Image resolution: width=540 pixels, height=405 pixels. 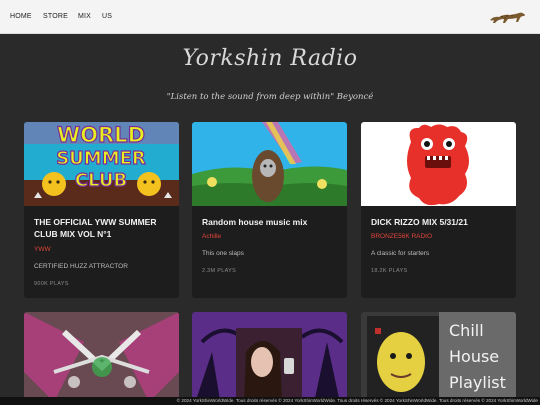 I want to click on hero-title: Yorkshin Radio, so click(x=270, y=58).